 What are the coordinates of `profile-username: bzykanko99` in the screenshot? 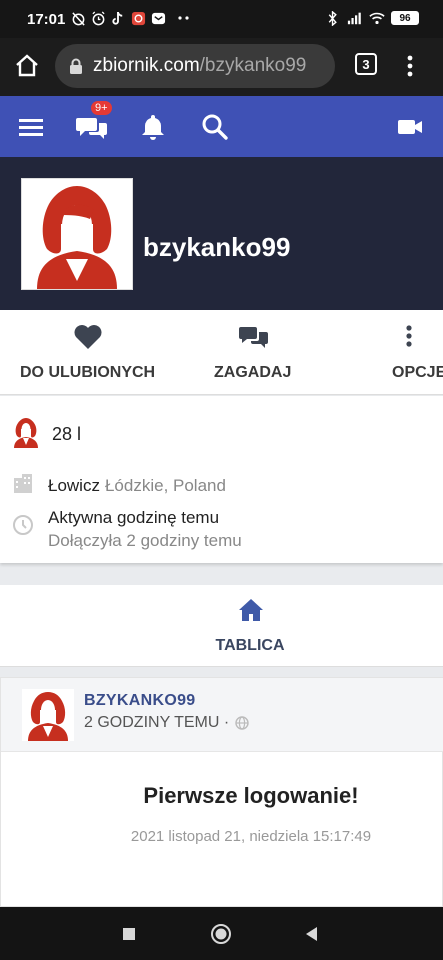 It's located at (217, 247).